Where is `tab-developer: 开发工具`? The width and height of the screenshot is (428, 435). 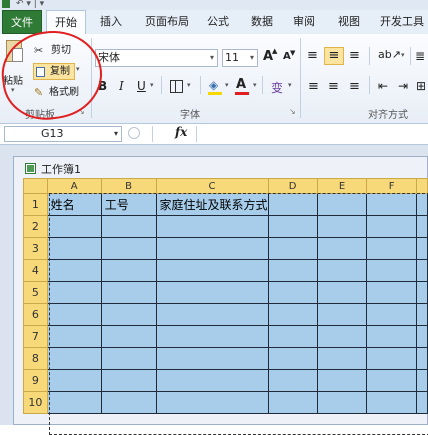 tab-developer: 开发工具 is located at coordinates (402, 22).